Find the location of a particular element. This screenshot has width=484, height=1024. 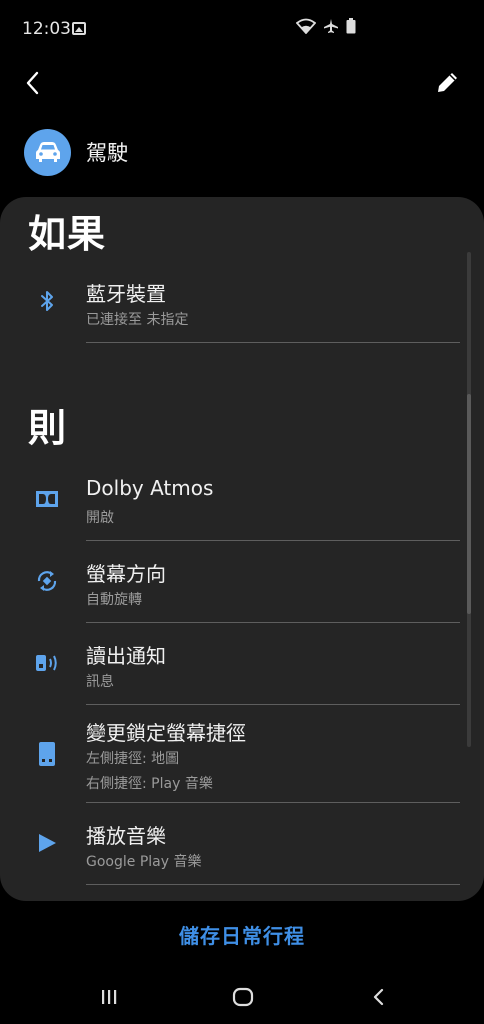

system-nav-bar is located at coordinates (242, 994).